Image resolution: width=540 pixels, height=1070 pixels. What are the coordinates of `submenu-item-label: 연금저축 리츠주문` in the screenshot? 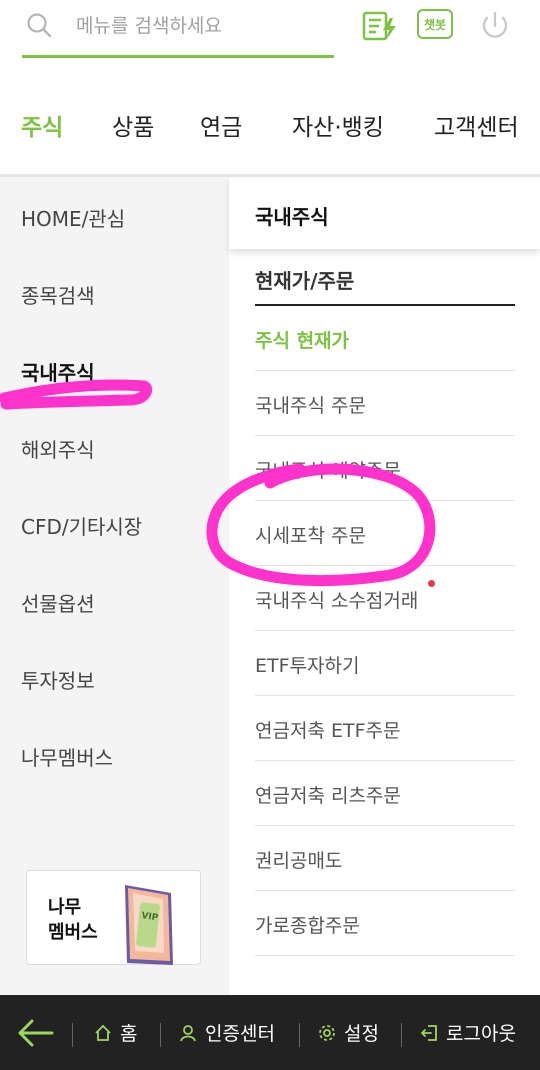 It's located at (328, 796).